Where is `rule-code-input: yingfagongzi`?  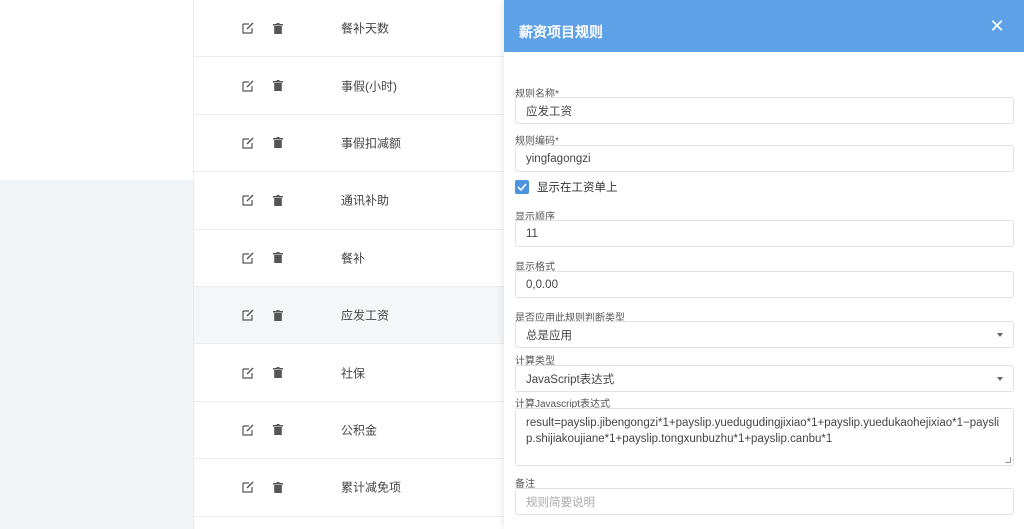 rule-code-input: yingfagongzi is located at coordinates (764, 158).